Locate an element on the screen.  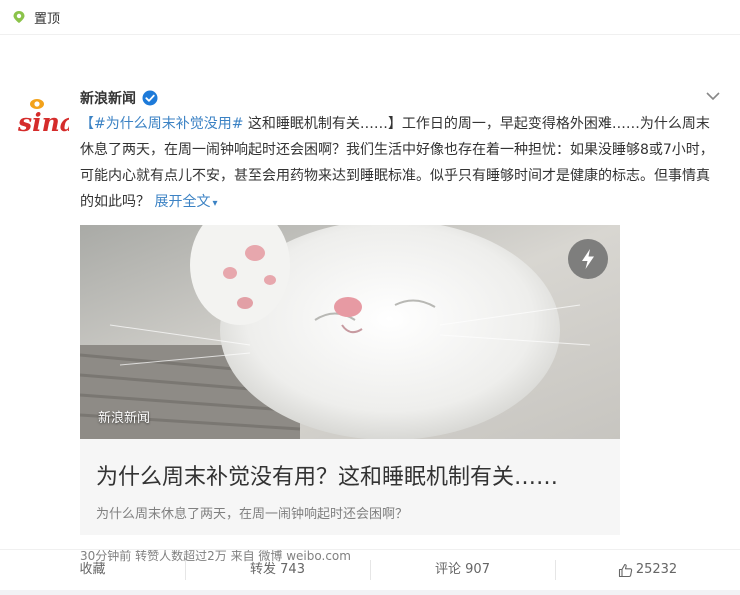
author-row: 新浪新闻 is located at coordinates (119, 98).